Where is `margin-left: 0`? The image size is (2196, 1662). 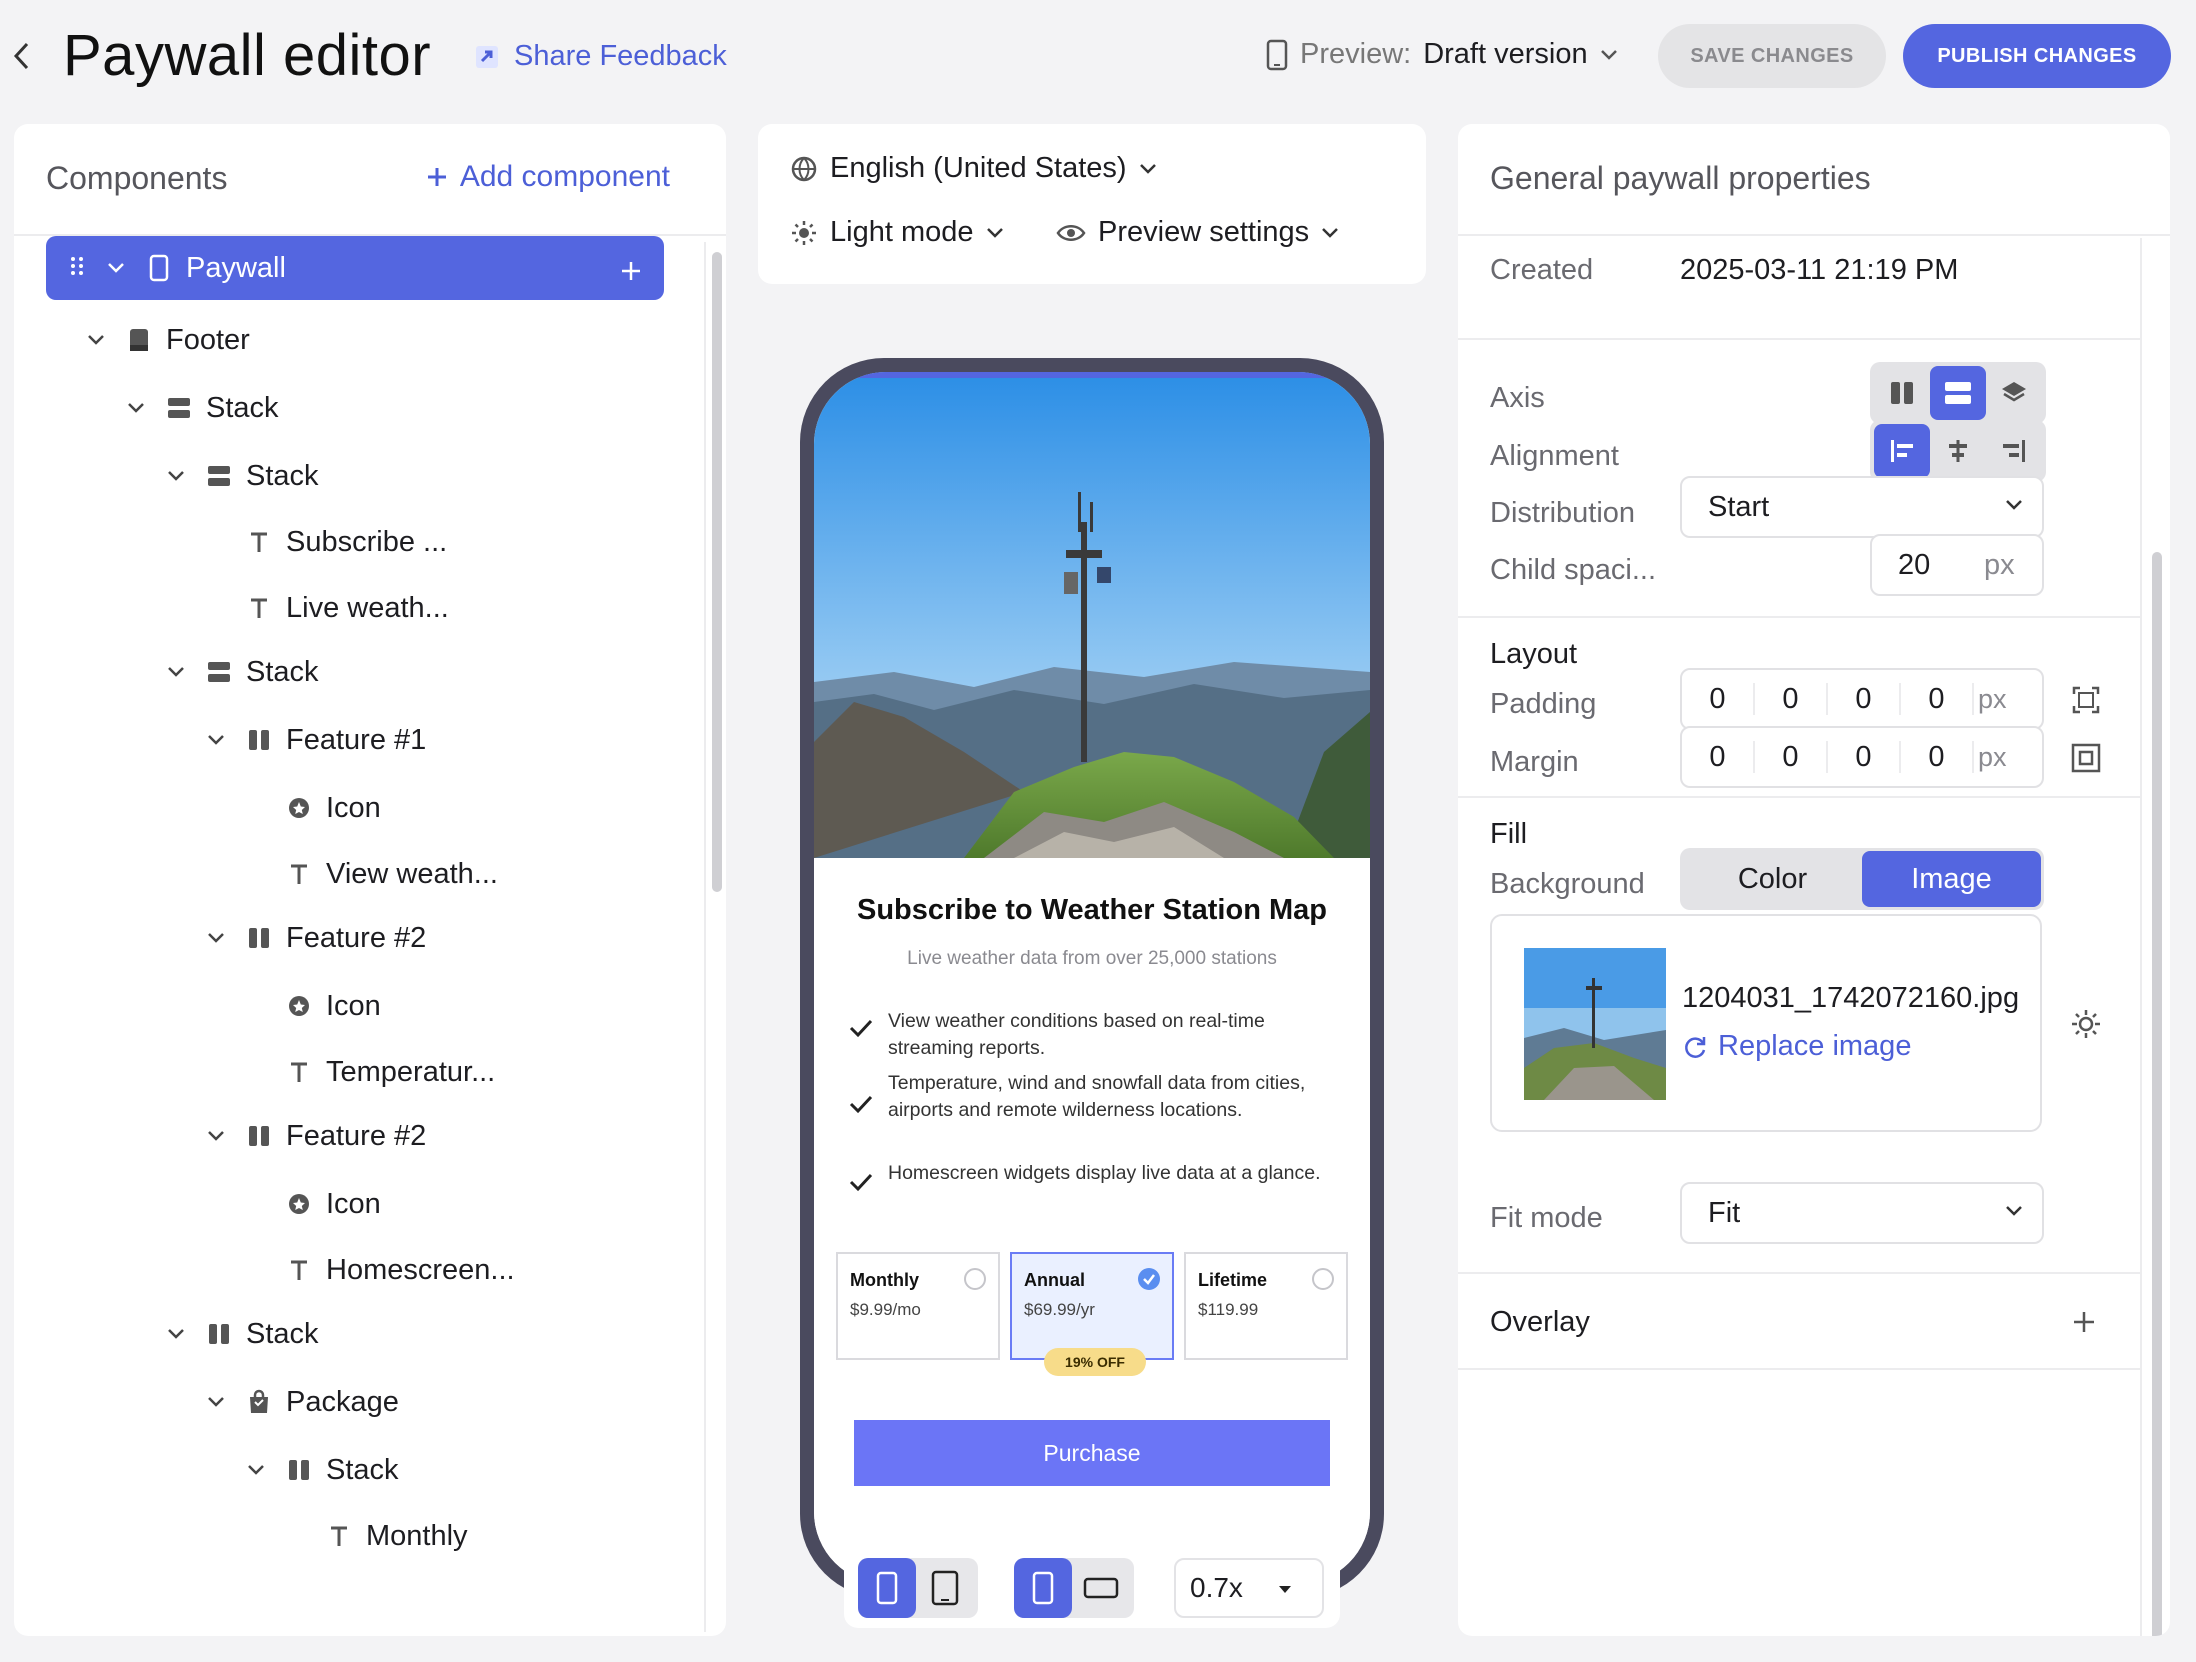 margin-left: 0 is located at coordinates (1937, 757).